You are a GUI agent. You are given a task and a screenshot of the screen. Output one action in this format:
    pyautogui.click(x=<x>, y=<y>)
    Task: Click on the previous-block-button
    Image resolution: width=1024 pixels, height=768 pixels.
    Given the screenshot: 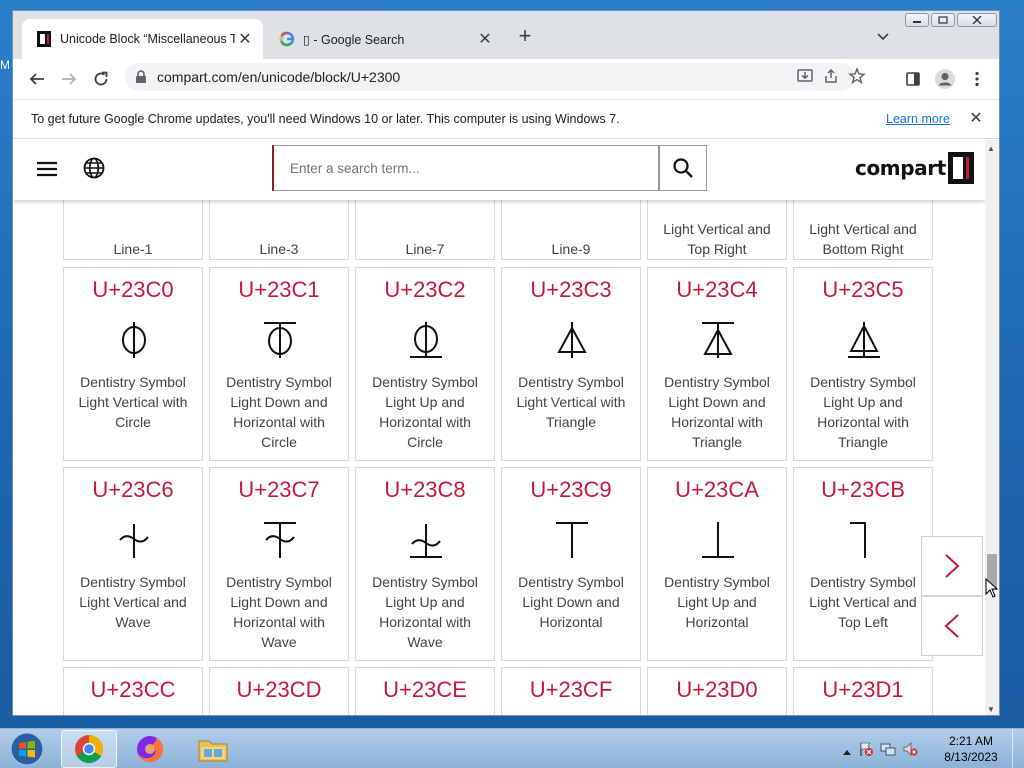 What is the action you would take?
    pyautogui.click(x=952, y=626)
    